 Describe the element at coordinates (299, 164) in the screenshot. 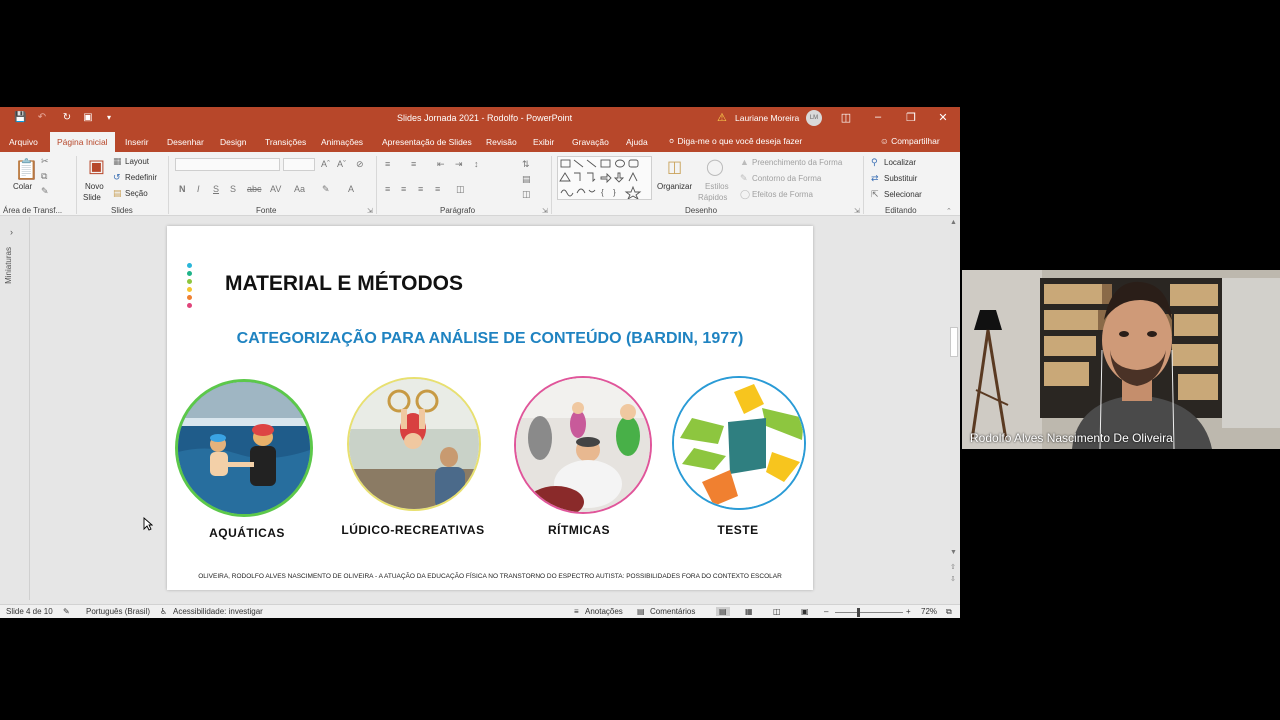

I see `font-size-combo` at that location.